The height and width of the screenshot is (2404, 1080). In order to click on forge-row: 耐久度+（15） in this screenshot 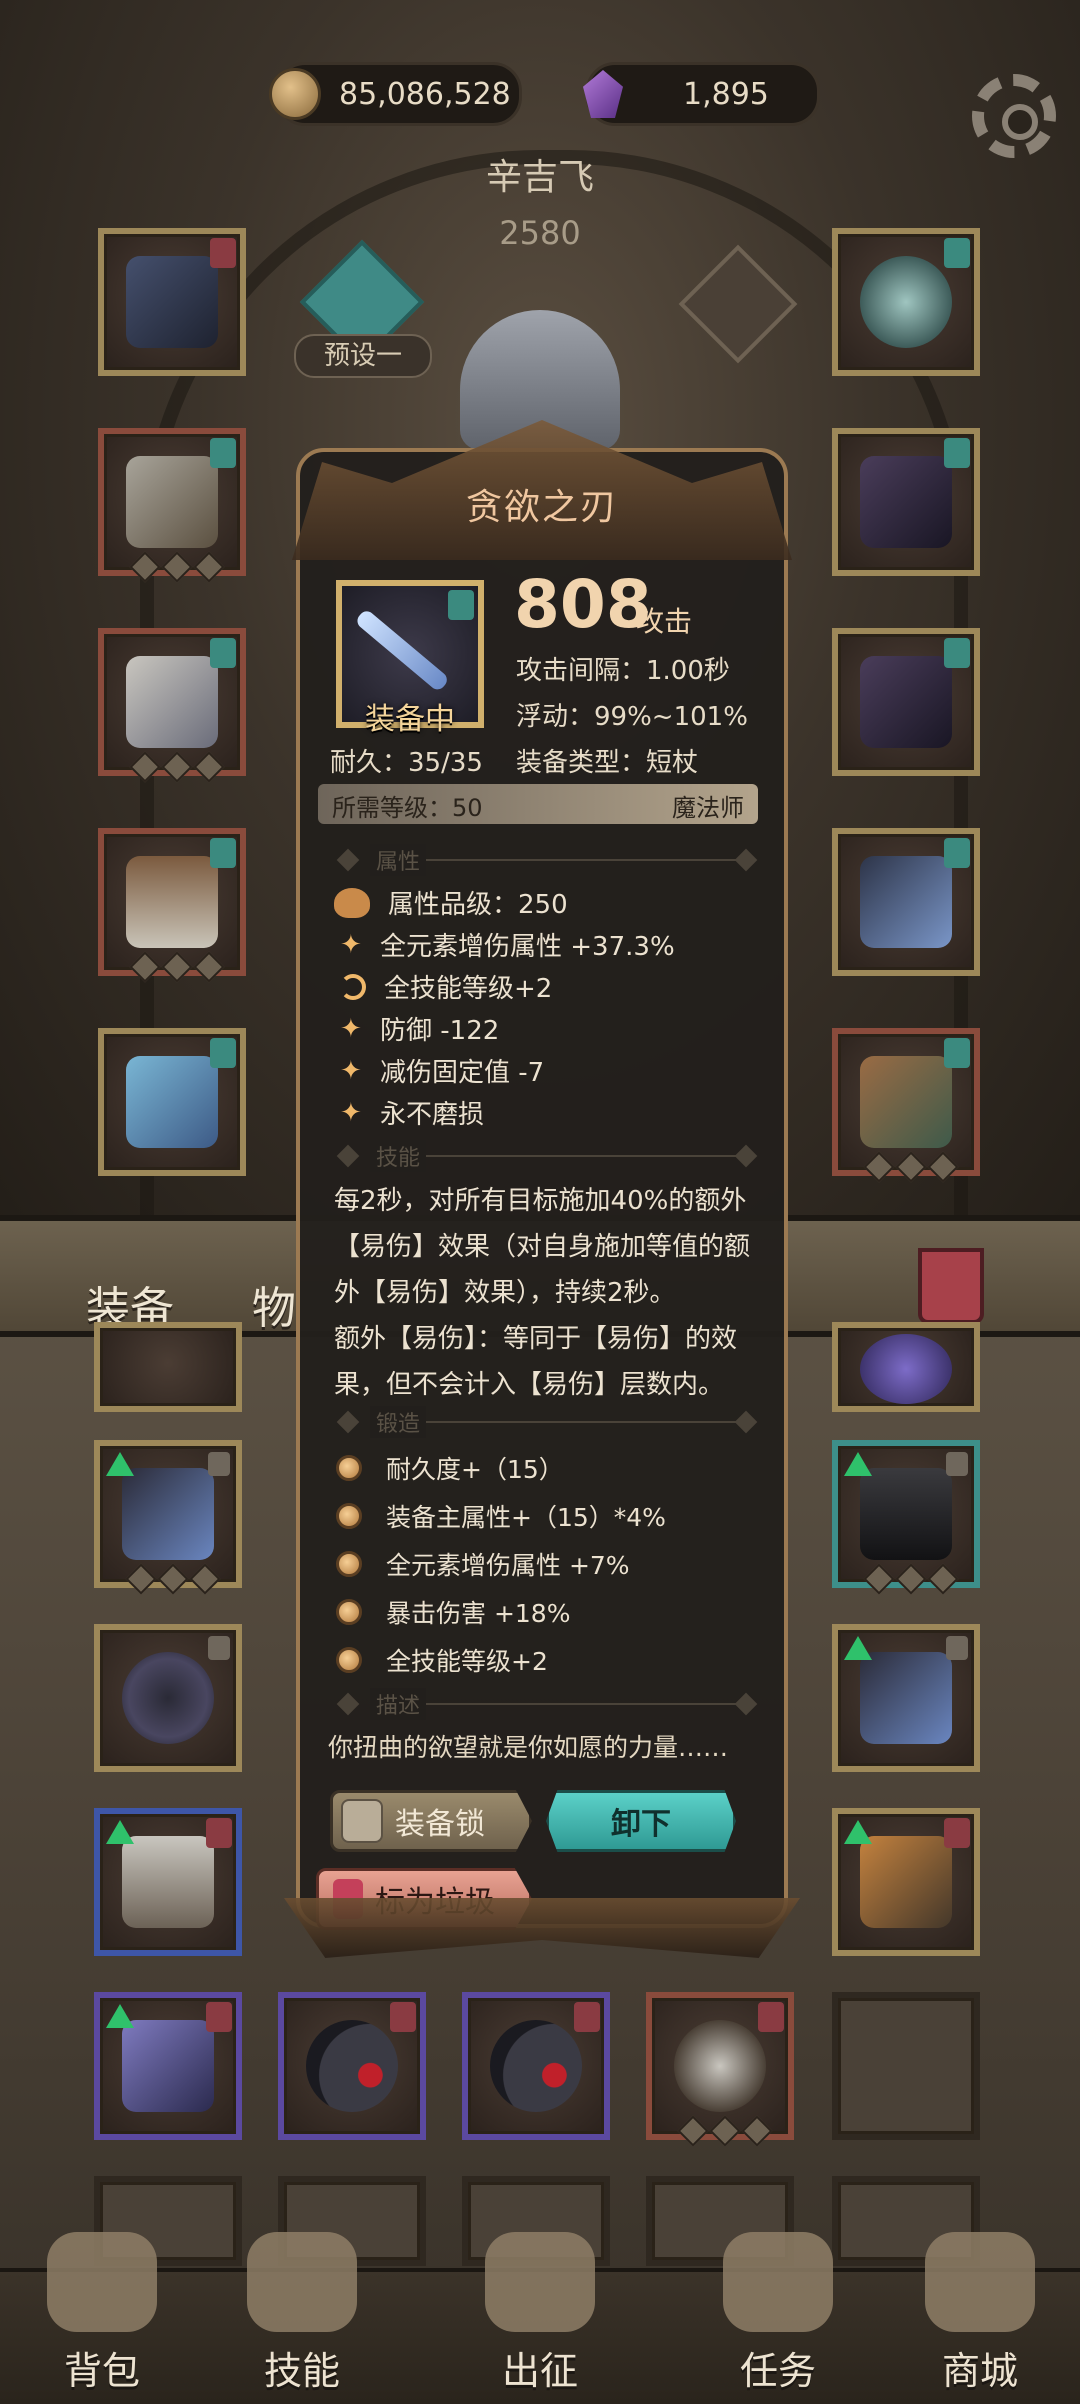, I will do `click(450, 1468)`.